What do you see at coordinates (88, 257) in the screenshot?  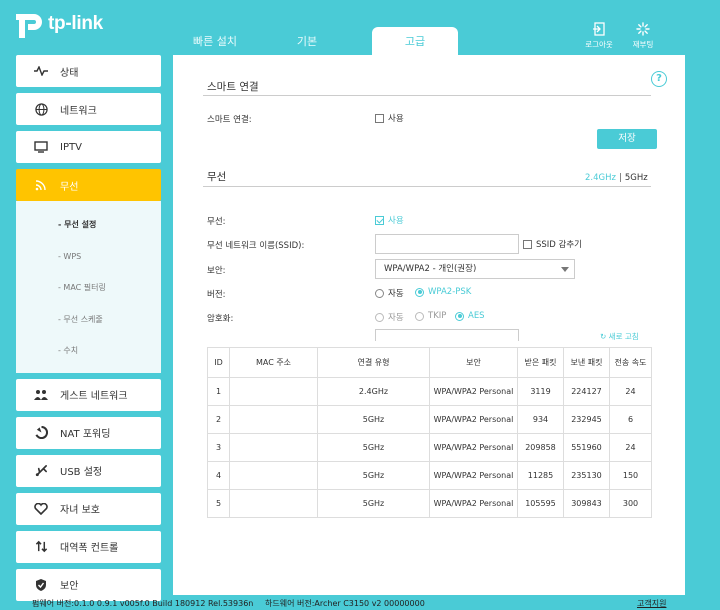 I see `submenu-wps: - WPS` at bounding box center [88, 257].